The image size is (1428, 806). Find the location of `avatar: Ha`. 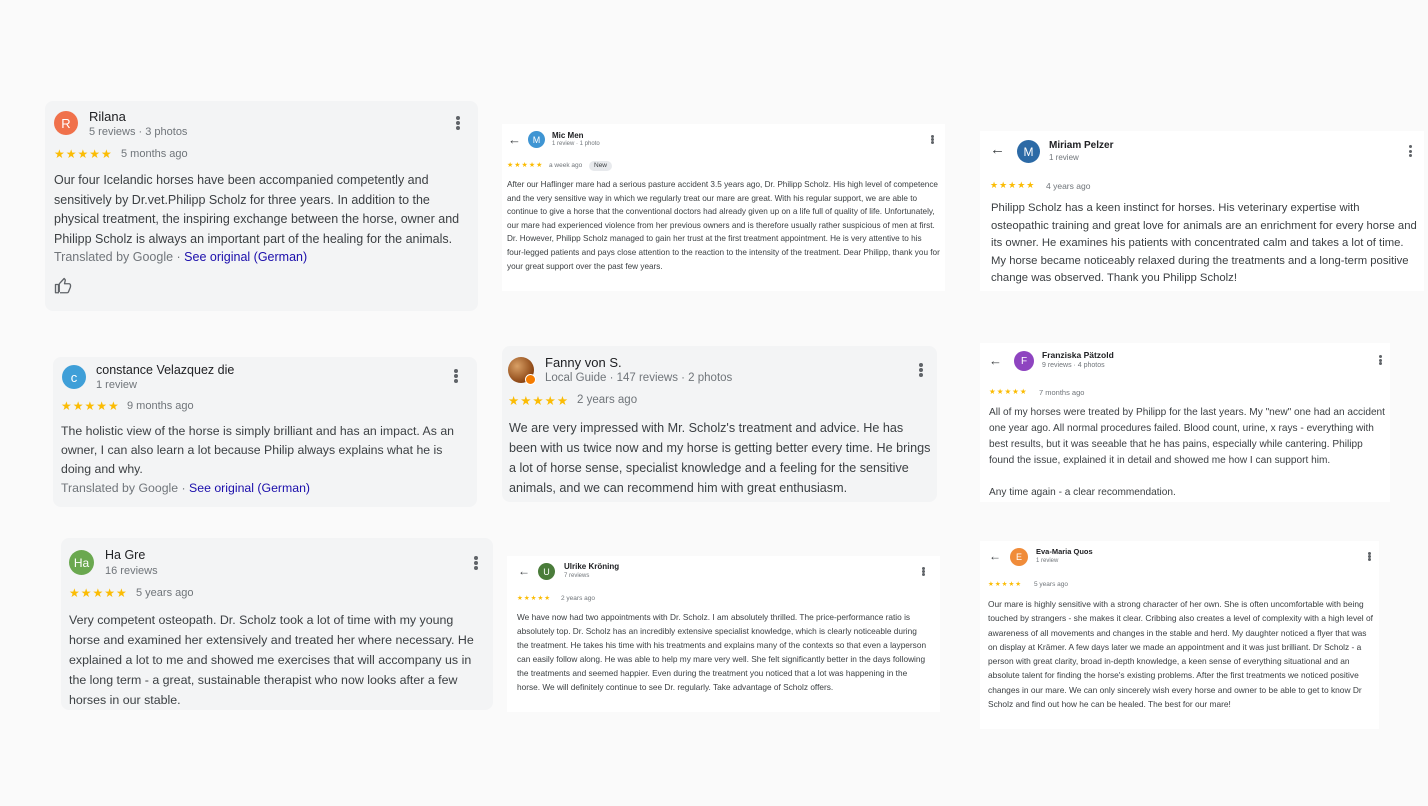

avatar: Ha is located at coordinates (81, 562).